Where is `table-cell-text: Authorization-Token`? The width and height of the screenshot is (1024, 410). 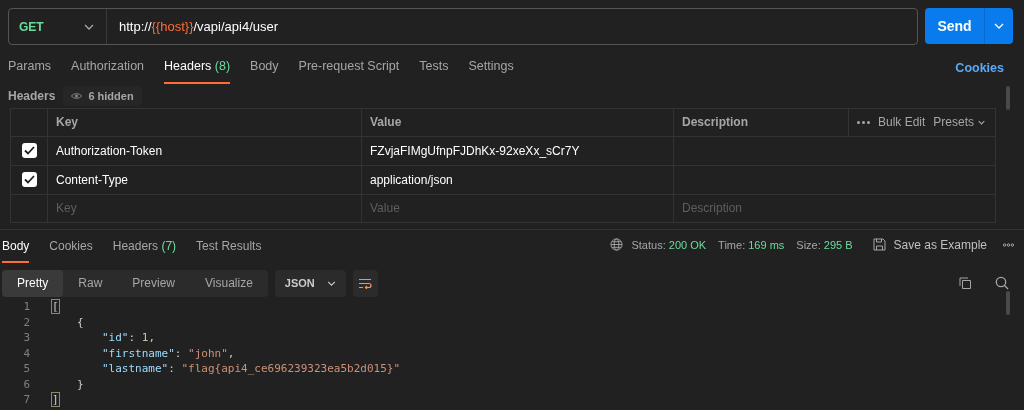
table-cell-text: Authorization-Token is located at coordinates (109, 151).